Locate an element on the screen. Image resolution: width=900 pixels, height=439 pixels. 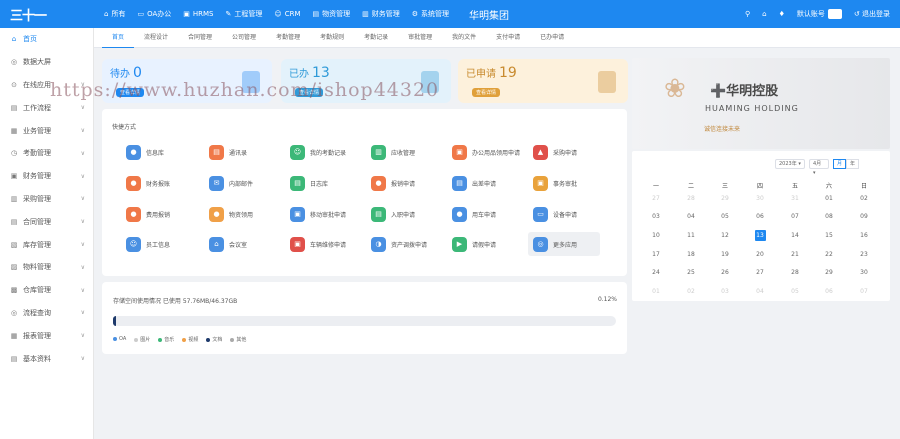
bell-icon: ♦ is located at coordinates (782, 14).